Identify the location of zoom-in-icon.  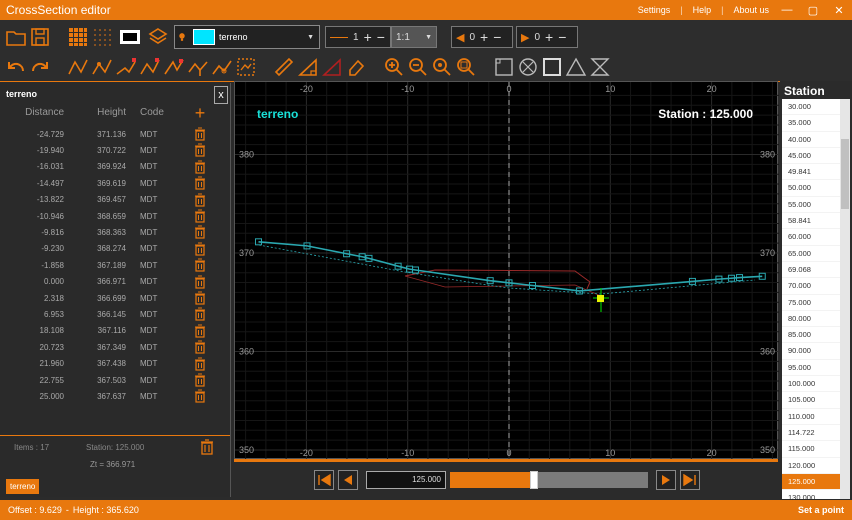
(394, 67).